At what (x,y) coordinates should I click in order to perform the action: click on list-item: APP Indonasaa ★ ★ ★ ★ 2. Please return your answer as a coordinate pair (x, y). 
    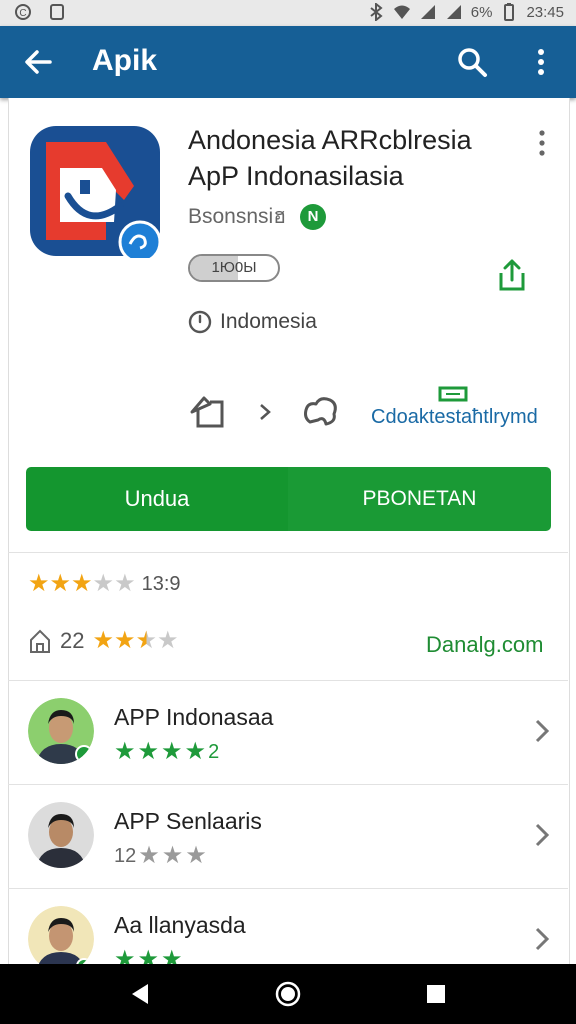
    Looking at the image, I should click on (288, 732).